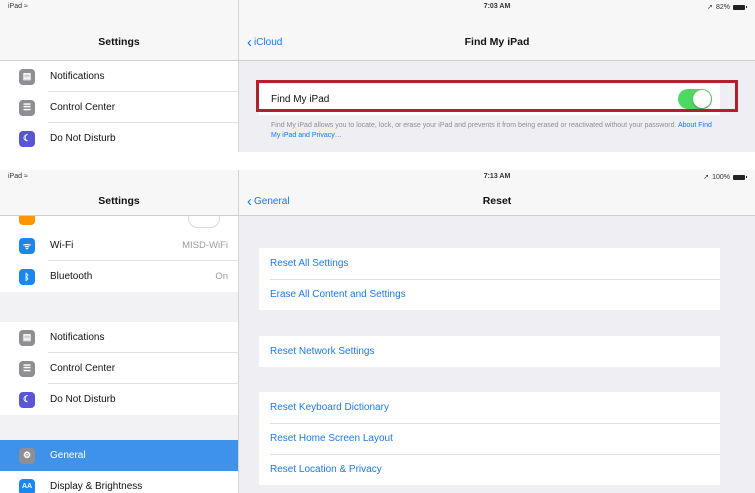  I want to click on sidebar-item-display-brightness: AA Display & Brightness, so click(119, 482).